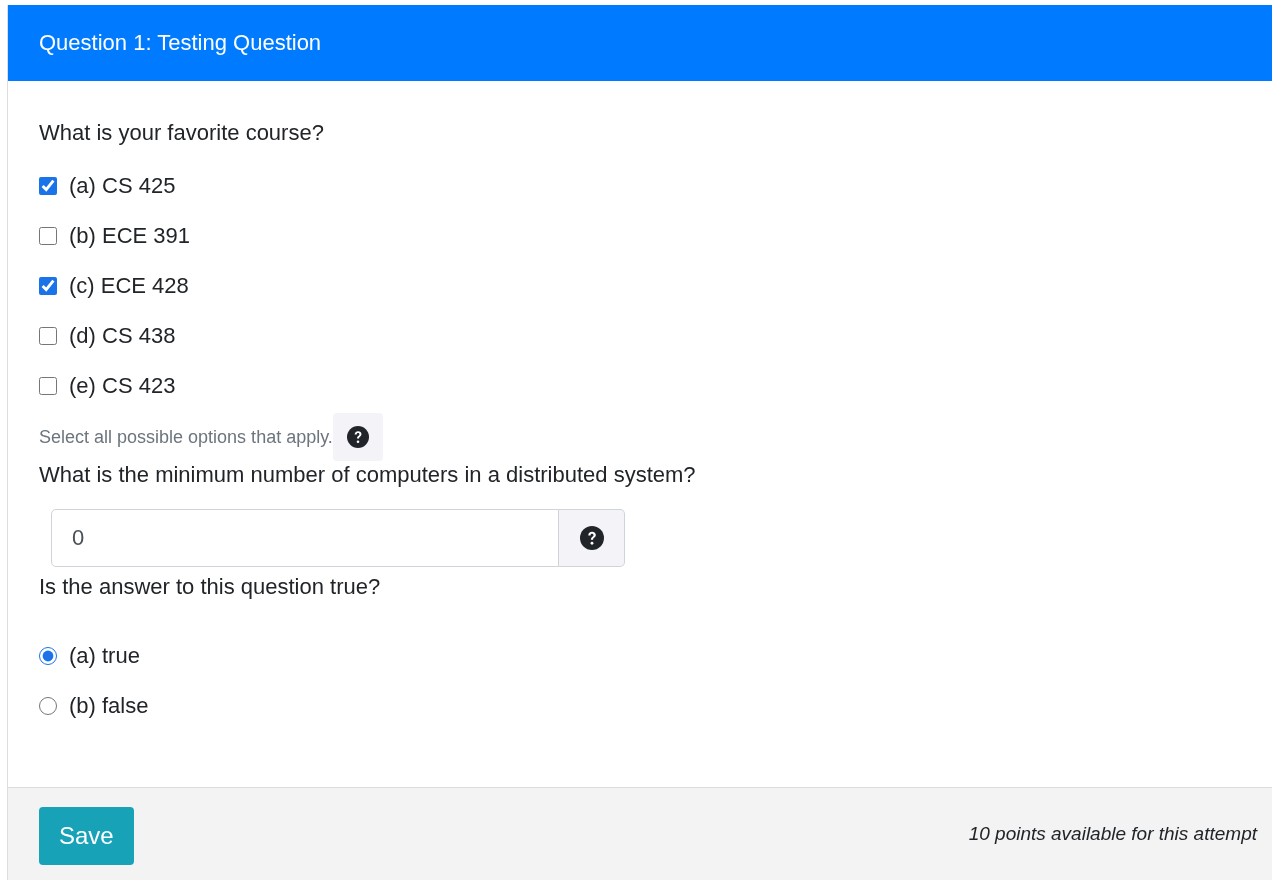 This screenshot has width=1272, height=880. Describe the element at coordinates (129, 286) in the screenshot. I see `option-label: (c) ECE 428` at that location.